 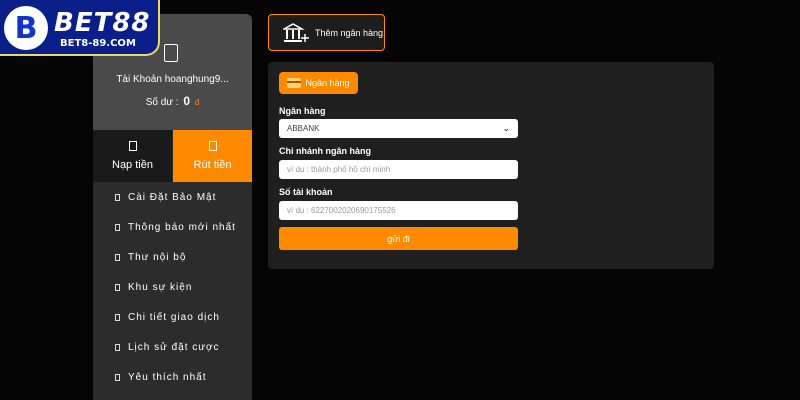 What do you see at coordinates (117, 347) in the screenshot?
I see `history-icon` at bounding box center [117, 347].